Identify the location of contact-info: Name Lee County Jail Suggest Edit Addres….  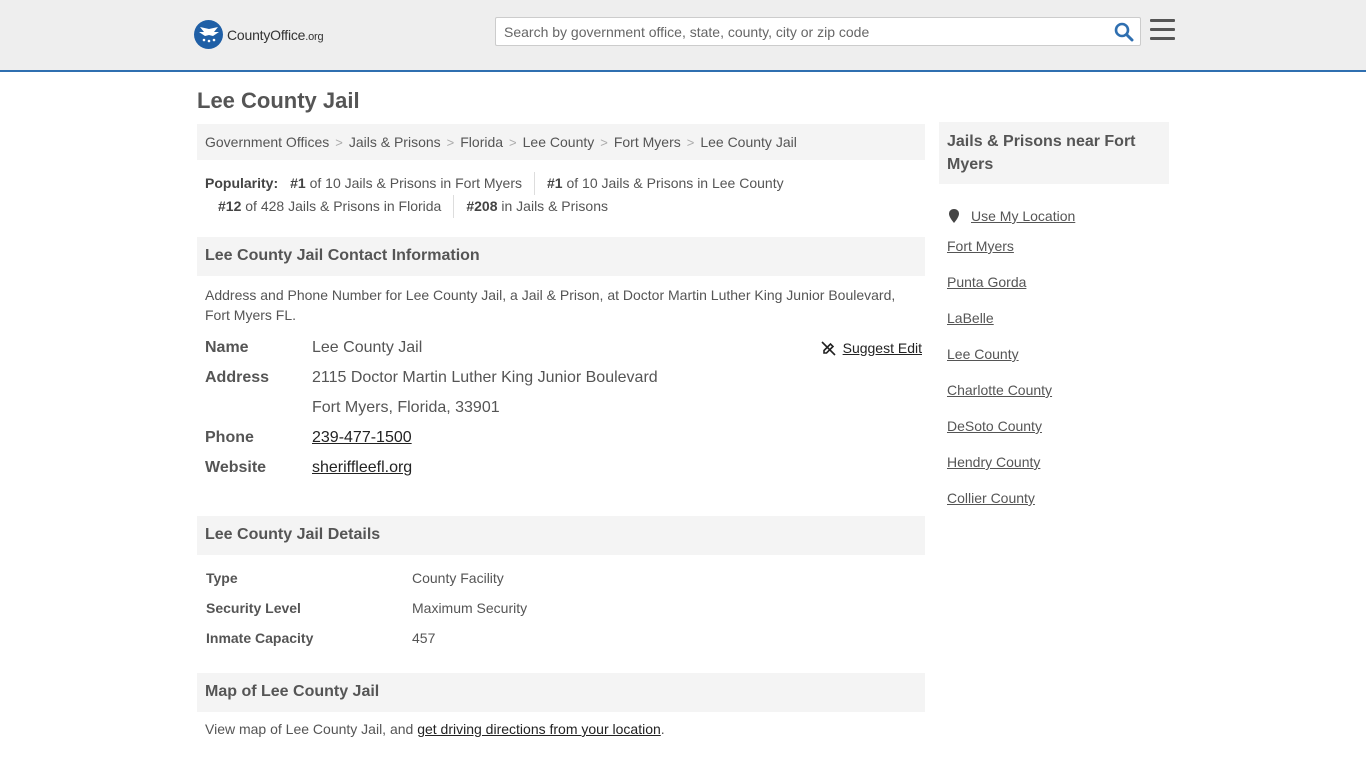
(565, 411).